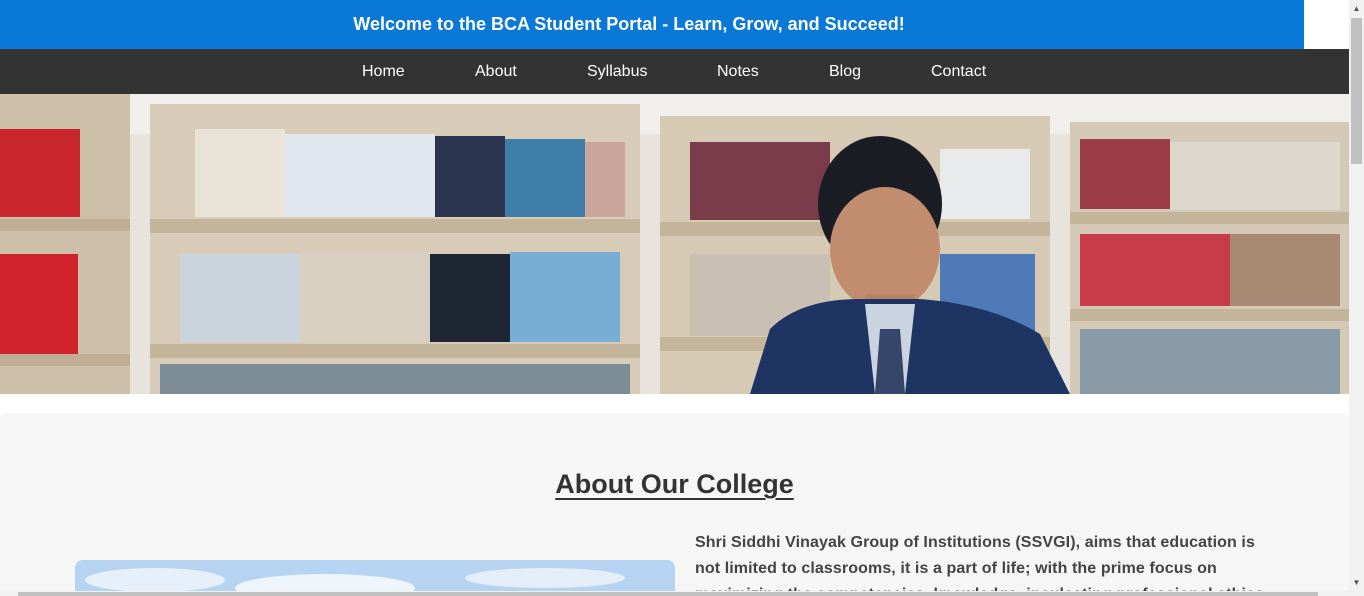  I want to click on nav-contact: Contact, so click(958, 71).